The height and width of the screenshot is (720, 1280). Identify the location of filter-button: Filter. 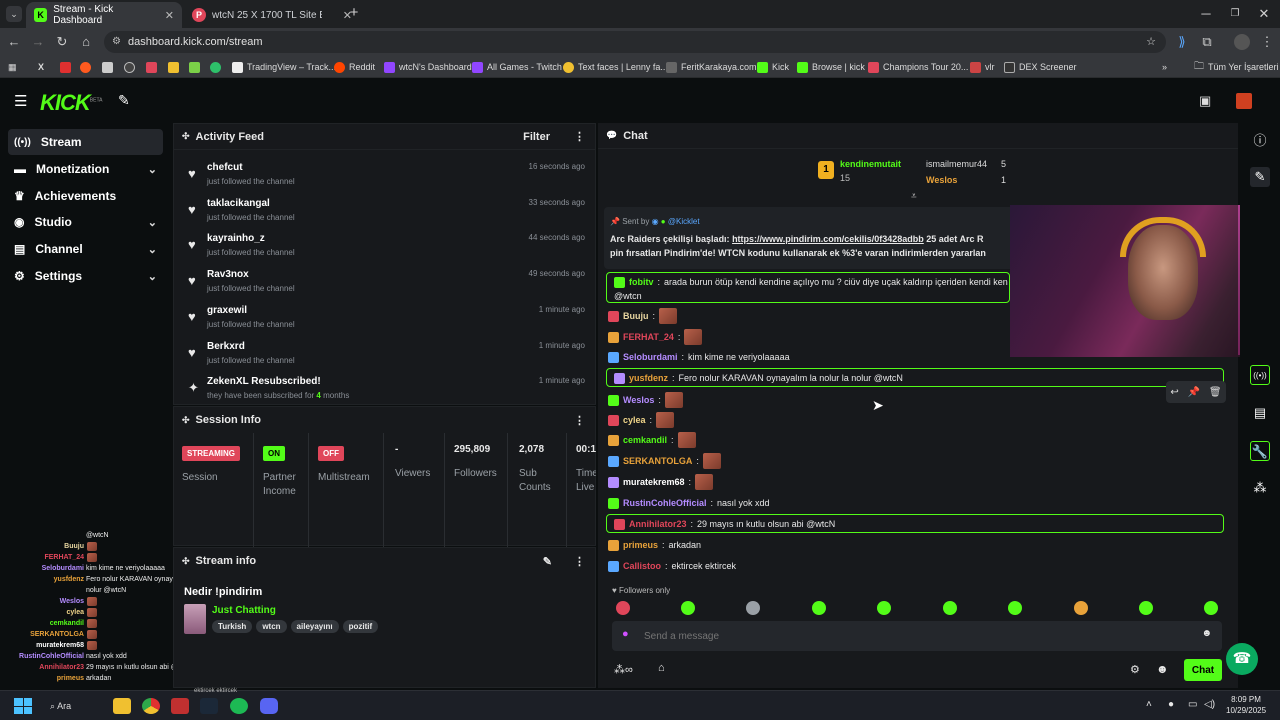
(536, 137).